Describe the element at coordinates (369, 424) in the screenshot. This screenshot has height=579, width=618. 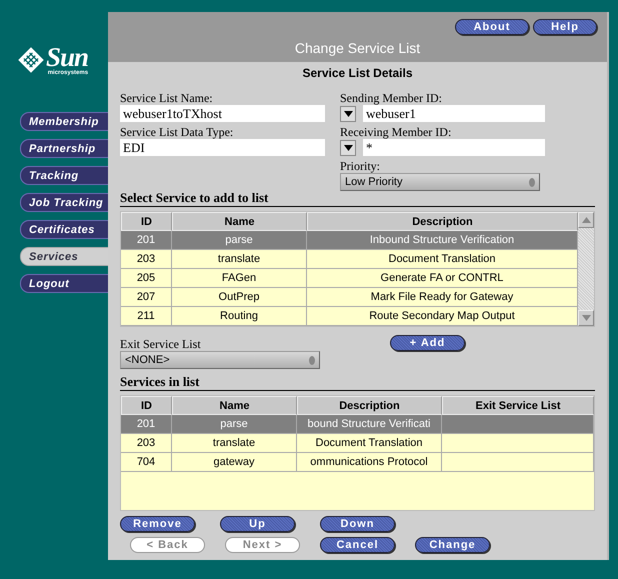
I see `table-cell: bound Structure Verificati` at that location.